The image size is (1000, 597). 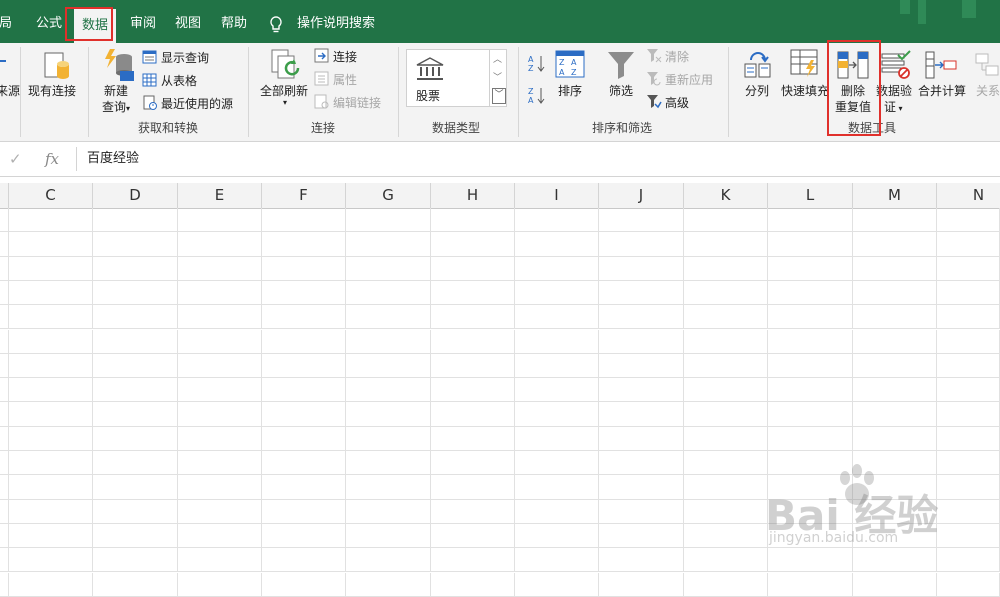 What do you see at coordinates (428, 95) in the screenshot?
I see `stocks-data-type: 股票` at bounding box center [428, 95].